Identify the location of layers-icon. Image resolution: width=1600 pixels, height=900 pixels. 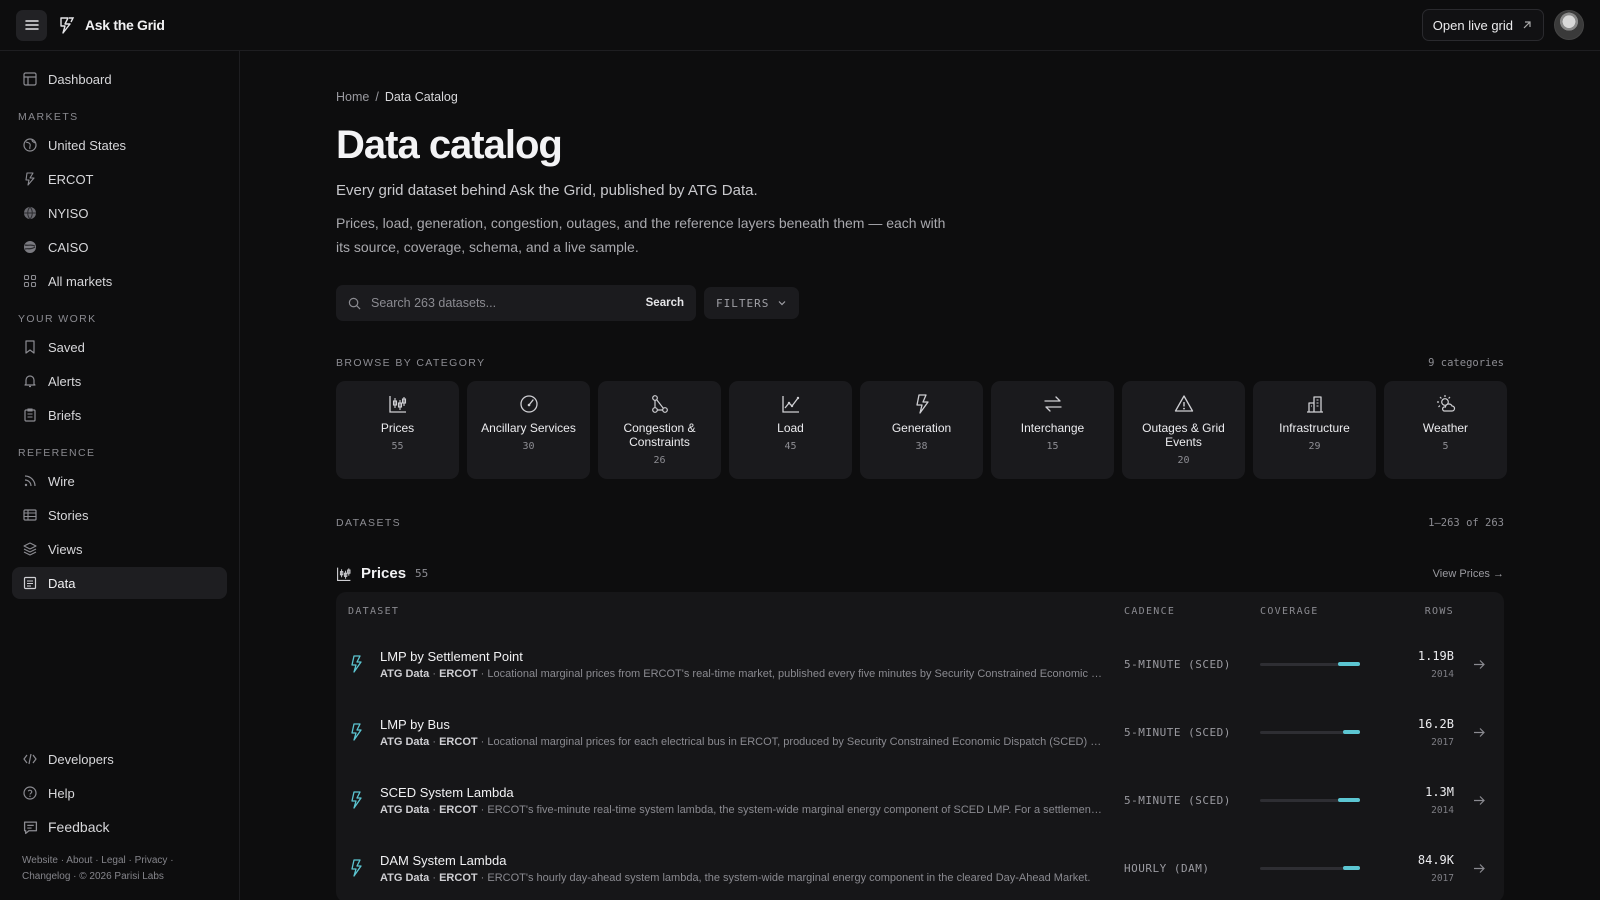
(30, 549).